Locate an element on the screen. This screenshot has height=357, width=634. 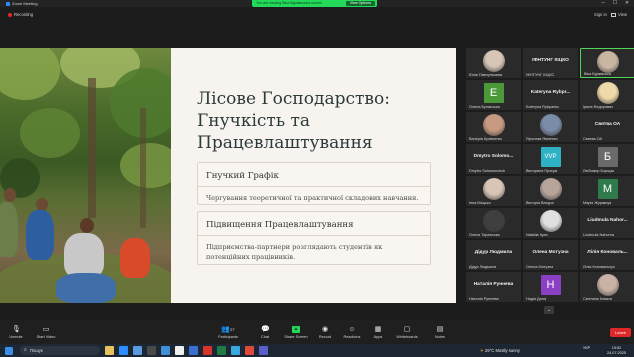
participant-tile: M Марія Журавчук is located at coordinates (607, 191).